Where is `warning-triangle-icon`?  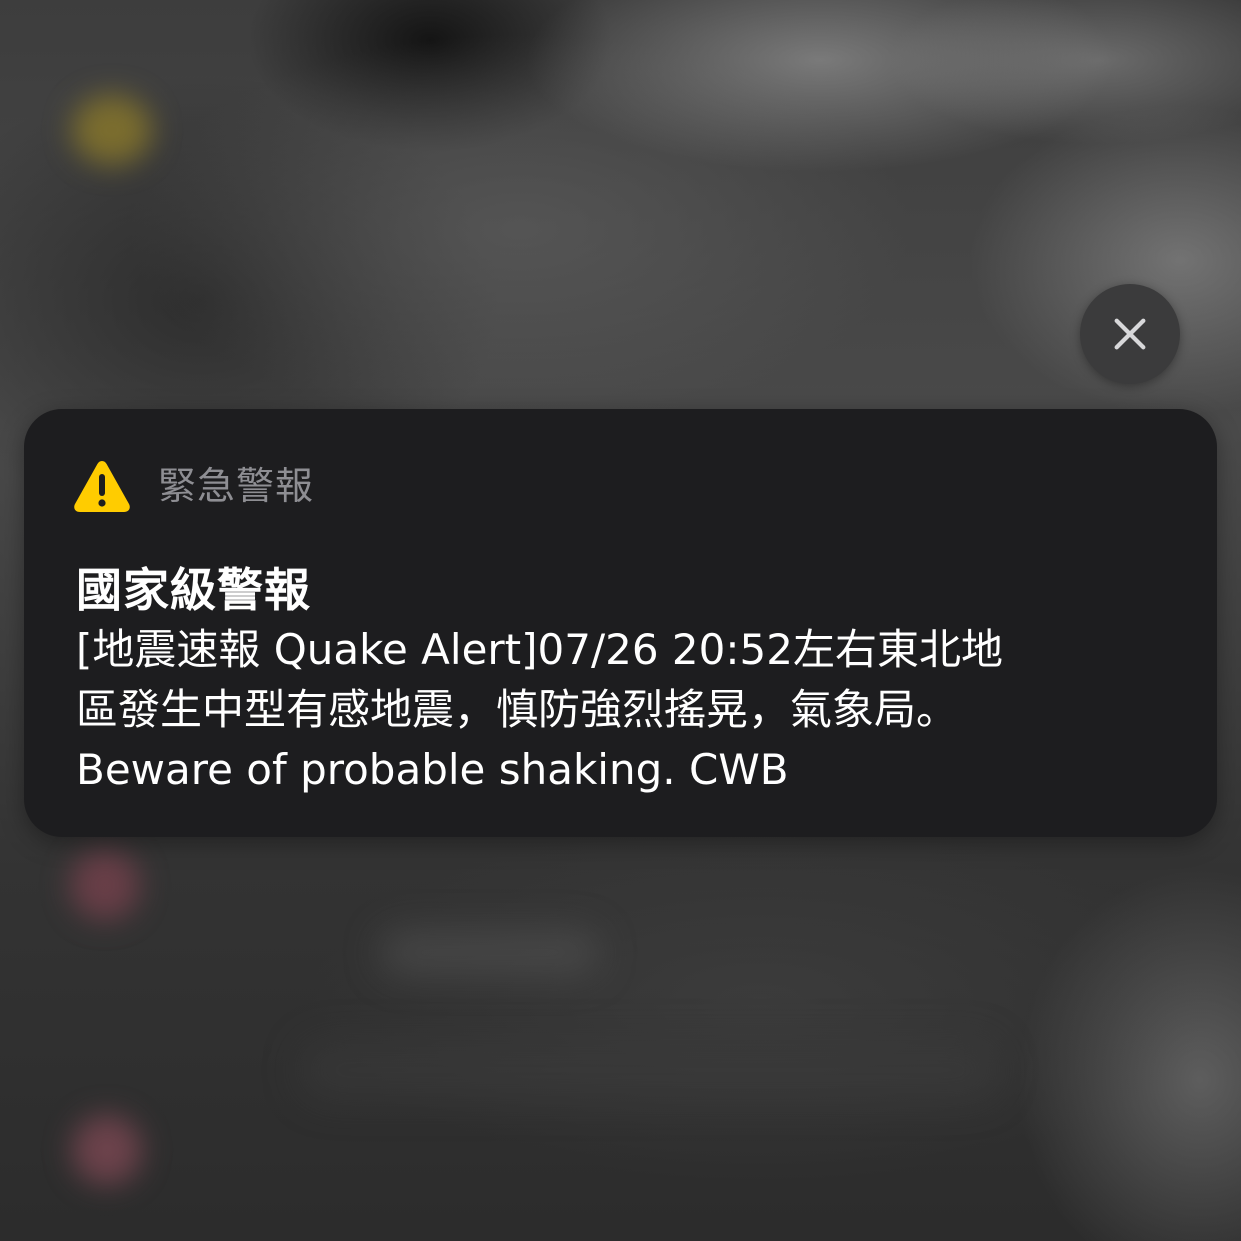
warning-triangle-icon is located at coordinates (102, 486).